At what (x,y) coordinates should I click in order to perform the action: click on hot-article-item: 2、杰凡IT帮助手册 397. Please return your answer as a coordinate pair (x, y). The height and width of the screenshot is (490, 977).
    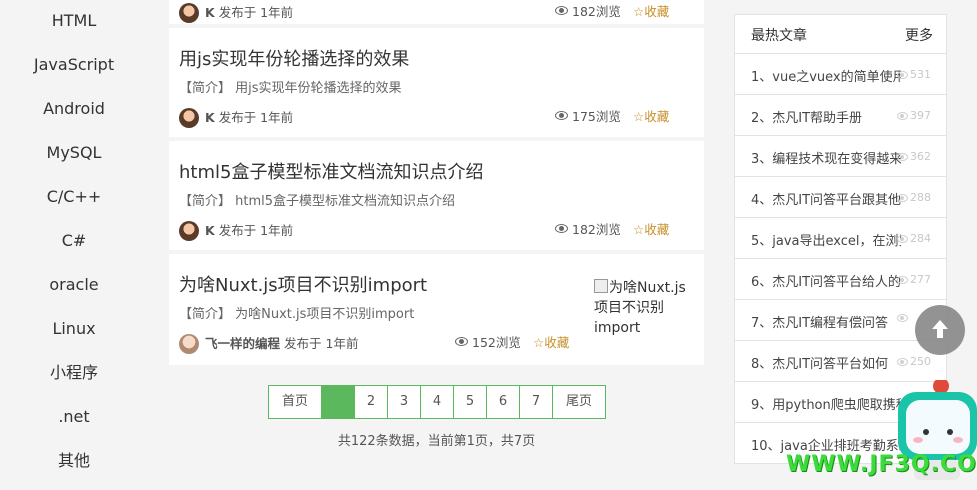
    Looking at the image, I should click on (840, 115).